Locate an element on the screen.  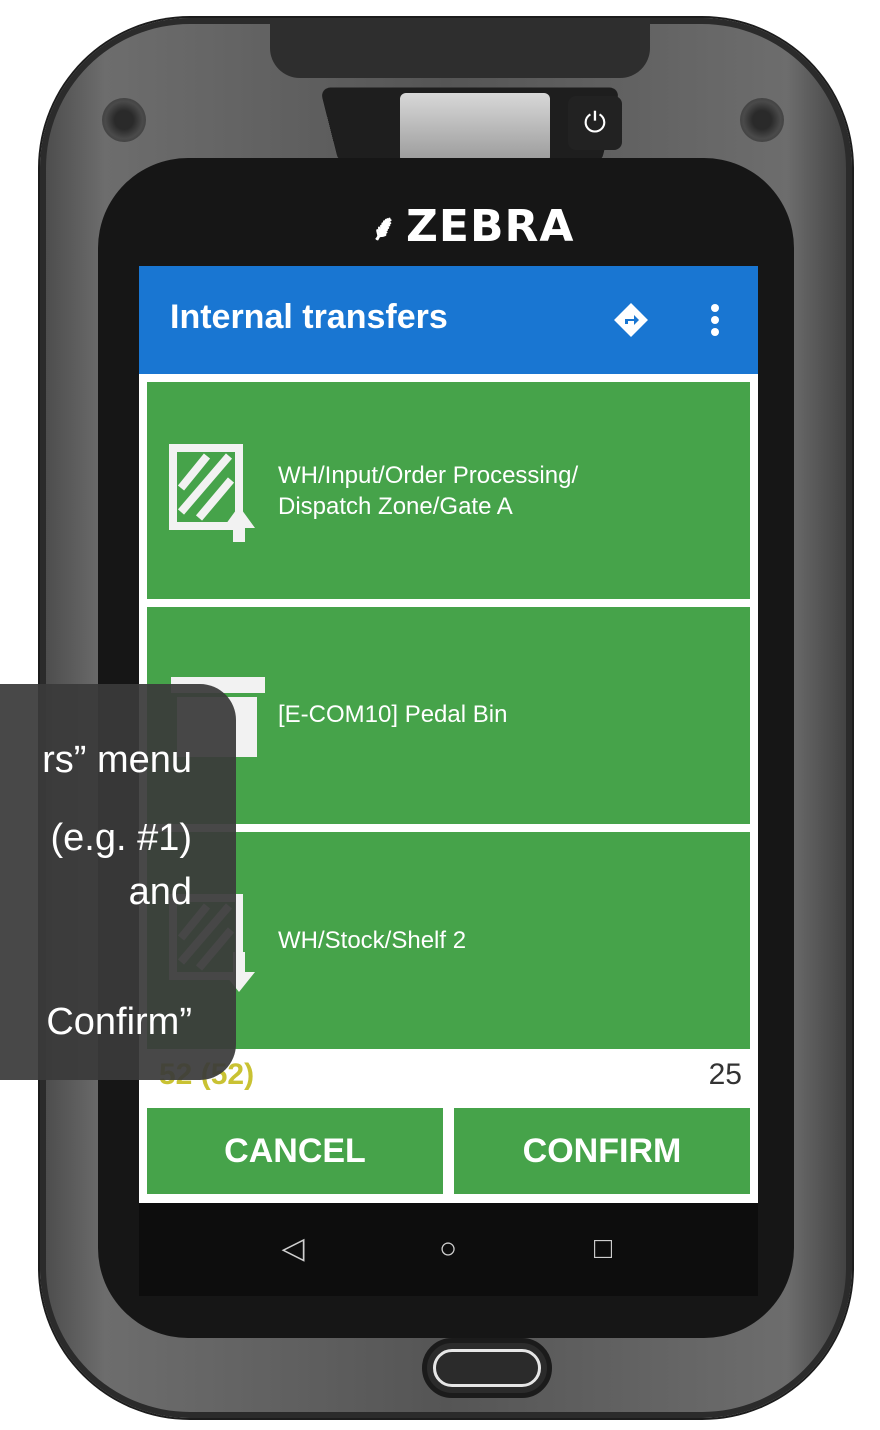
product-card: [E-COM10] Pedal Bin is located at coordinates (448, 715).